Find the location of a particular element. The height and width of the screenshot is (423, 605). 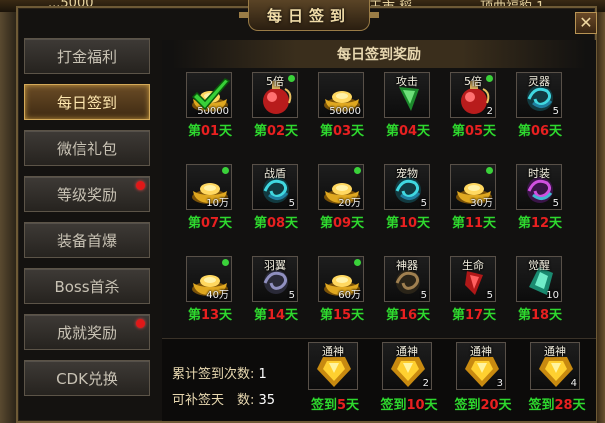

sidebar-item-2: 每日签到 is located at coordinates (87, 102).